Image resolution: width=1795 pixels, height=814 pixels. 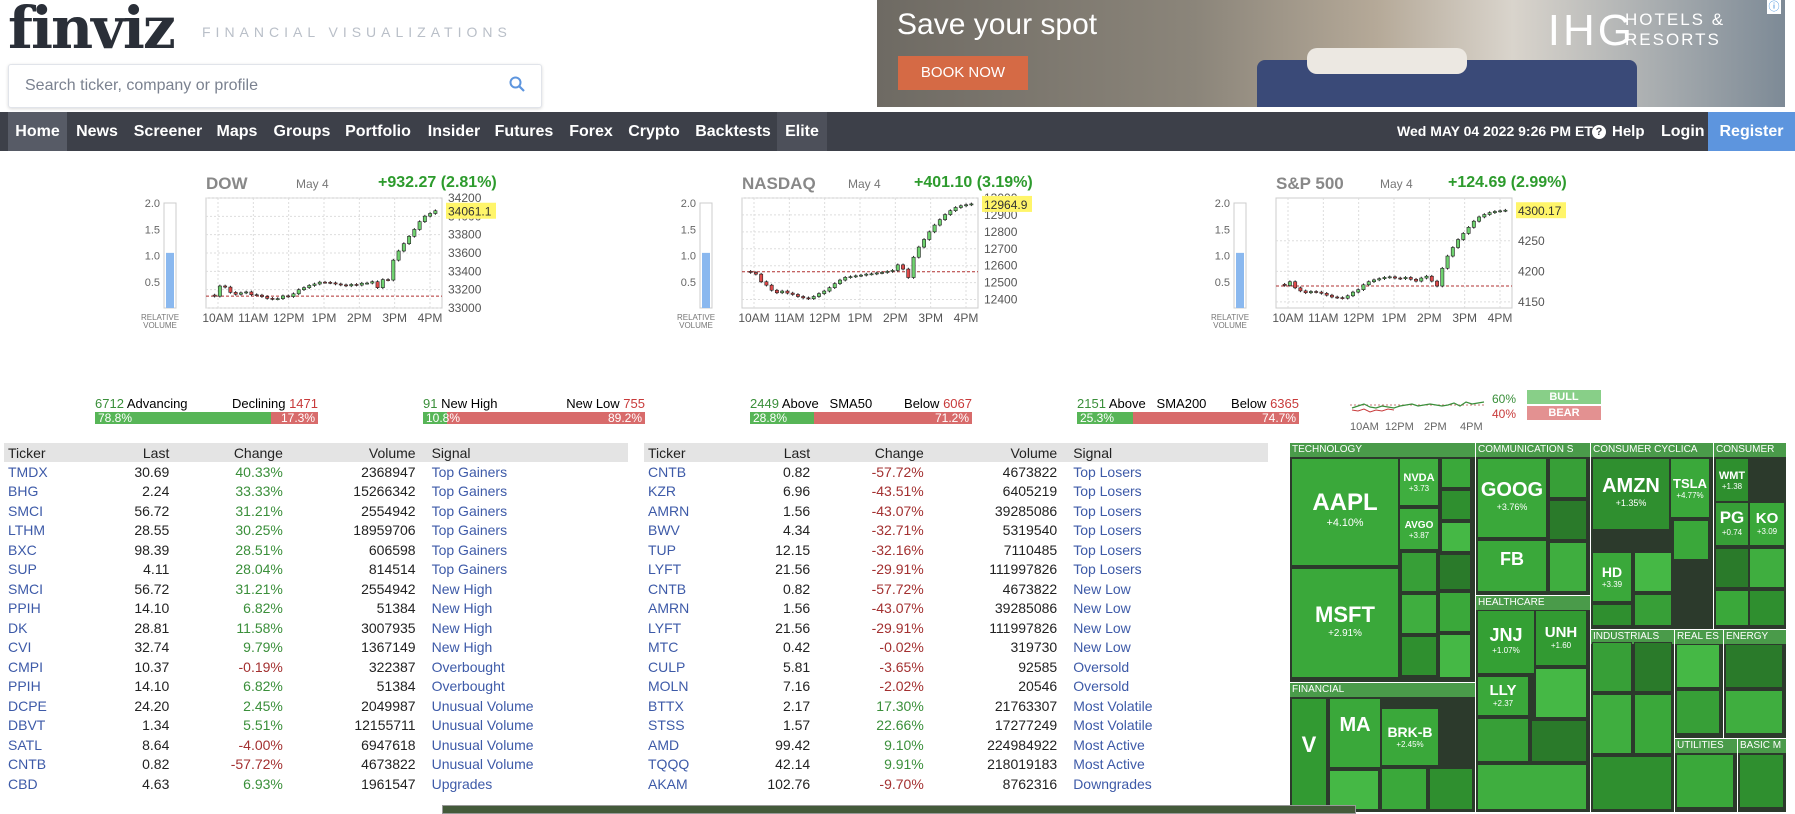 I want to click on heatmap-tile-hd: HD +3.39, so click(x=1612, y=577).